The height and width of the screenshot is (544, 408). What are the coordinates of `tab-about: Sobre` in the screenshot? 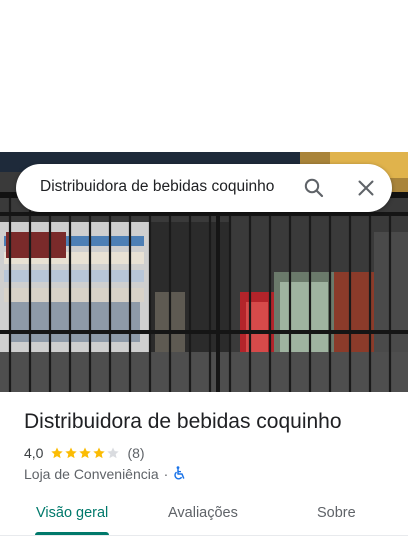 It's located at (336, 513).